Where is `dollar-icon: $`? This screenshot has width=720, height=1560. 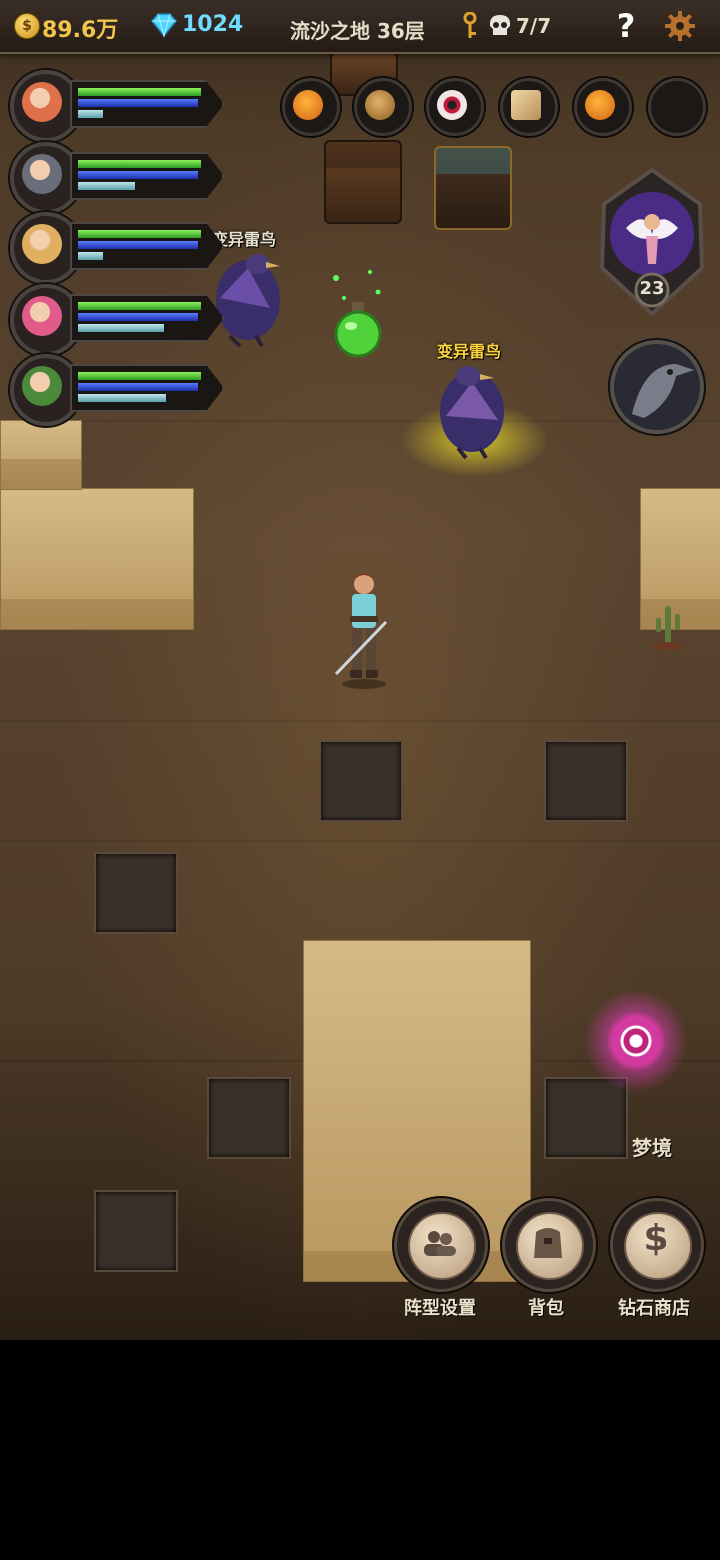
dollar-icon: $ is located at coordinates (656, 1238).